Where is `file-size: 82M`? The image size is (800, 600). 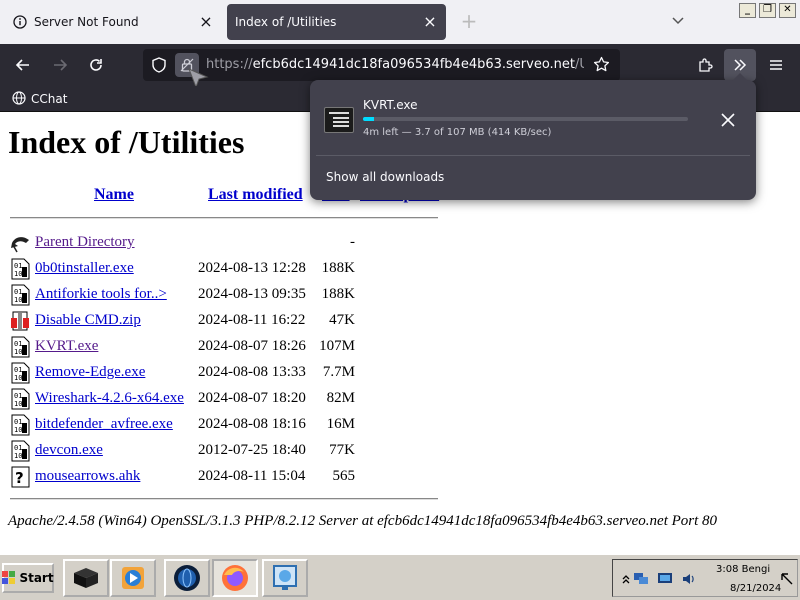 file-size: 82M is located at coordinates (340, 398).